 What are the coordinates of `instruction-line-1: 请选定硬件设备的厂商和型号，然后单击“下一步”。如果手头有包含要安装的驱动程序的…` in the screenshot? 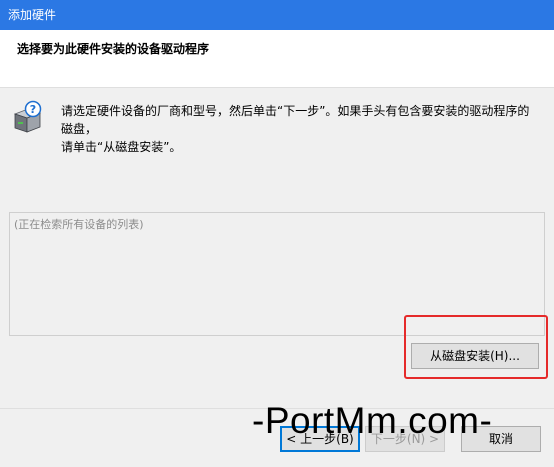 It's located at (295, 120).